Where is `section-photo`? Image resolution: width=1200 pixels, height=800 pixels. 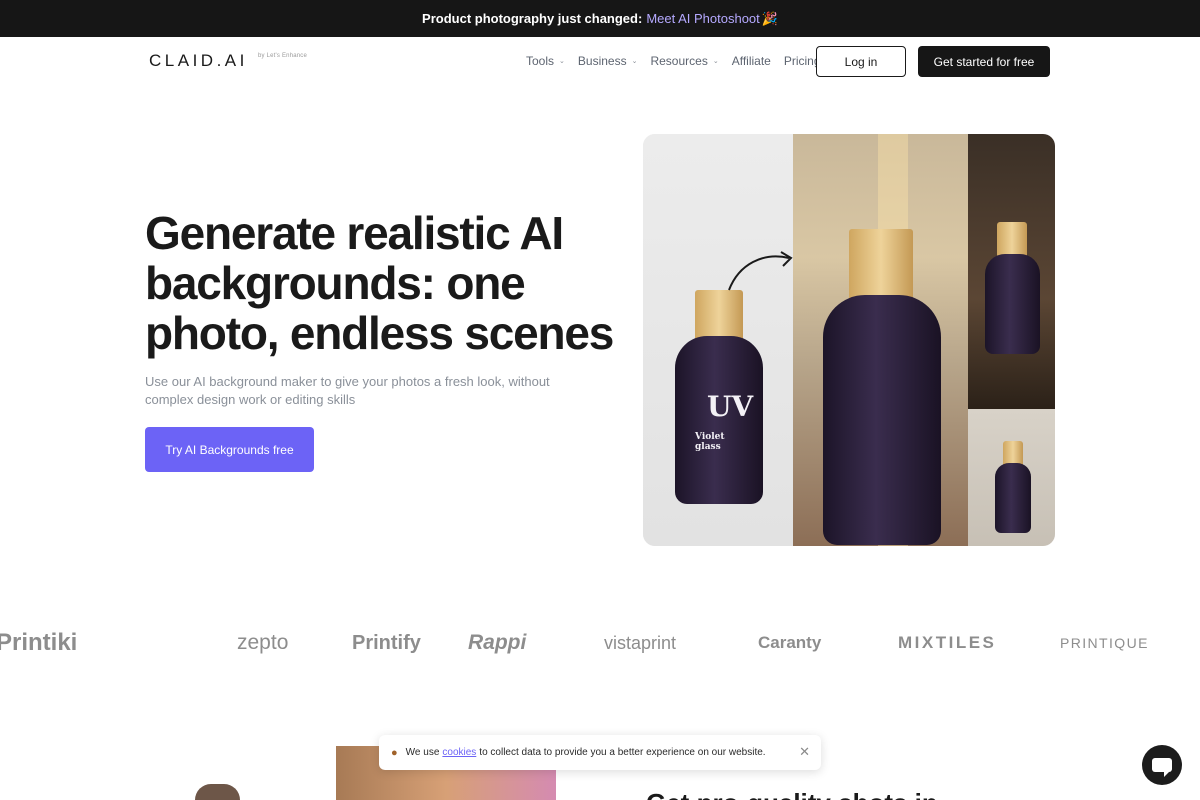
section-photo is located at coordinates (217, 792).